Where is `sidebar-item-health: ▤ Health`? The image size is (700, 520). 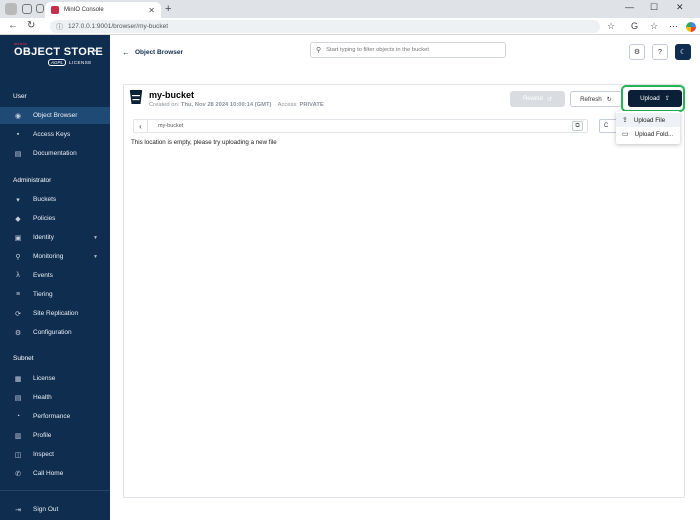 sidebar-item-health: ▤ Health is located at coordinates (55, 397).